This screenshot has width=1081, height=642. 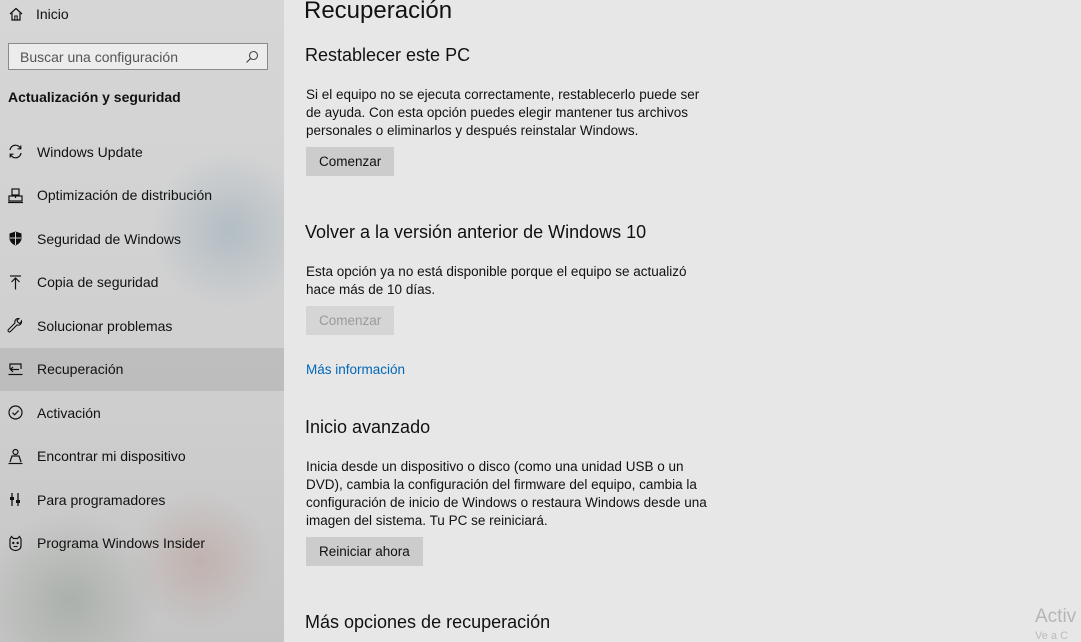 I want to click on sidebar-item-troubleshoot: Solucionar problemas, so click(x=142, y=326).